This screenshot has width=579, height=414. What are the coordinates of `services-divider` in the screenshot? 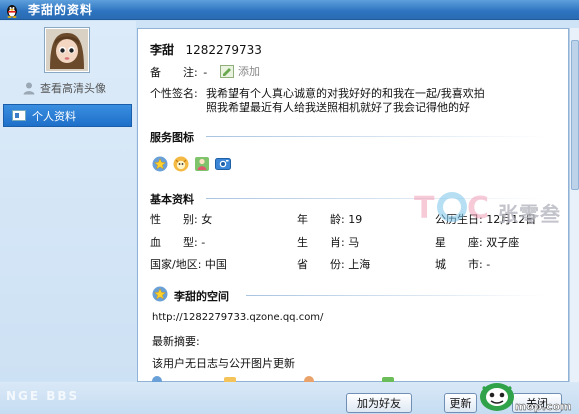 It's located at (376, 136).